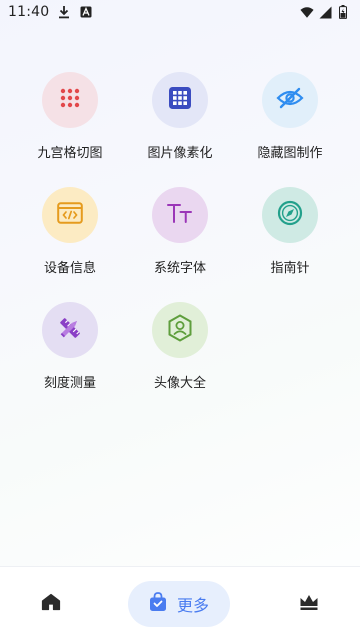 Image resolution: width=360 pixels, height=641 pixels. I want to click on code-card-icon, so click(70, 215).